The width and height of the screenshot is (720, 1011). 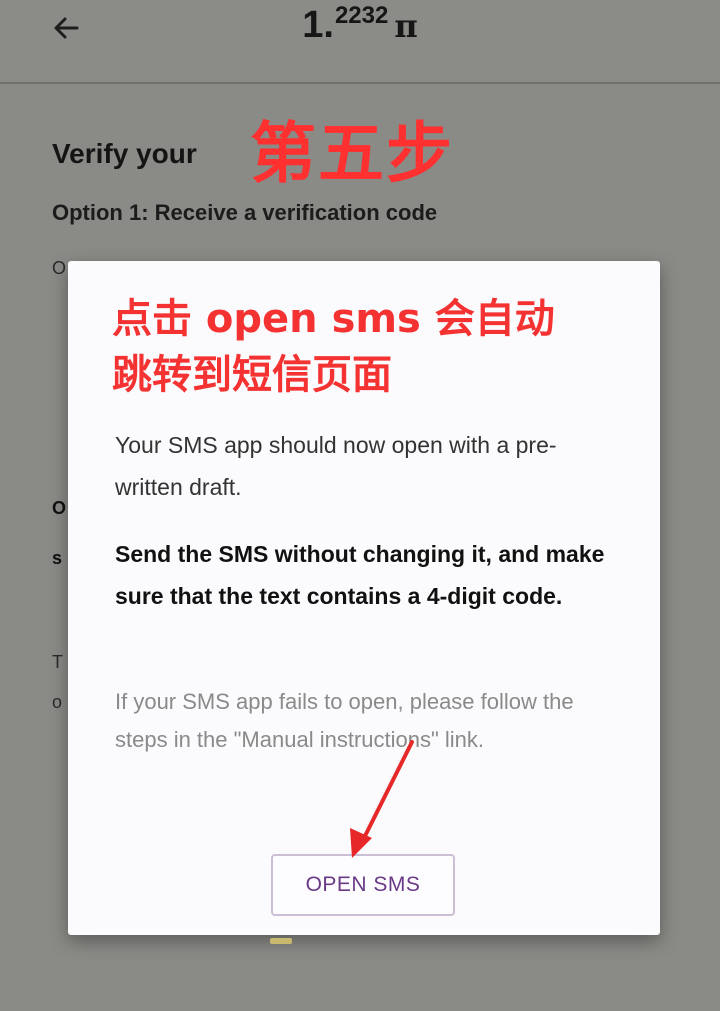 I want to click on balance-integer: 1., so click(x=318, y=25).